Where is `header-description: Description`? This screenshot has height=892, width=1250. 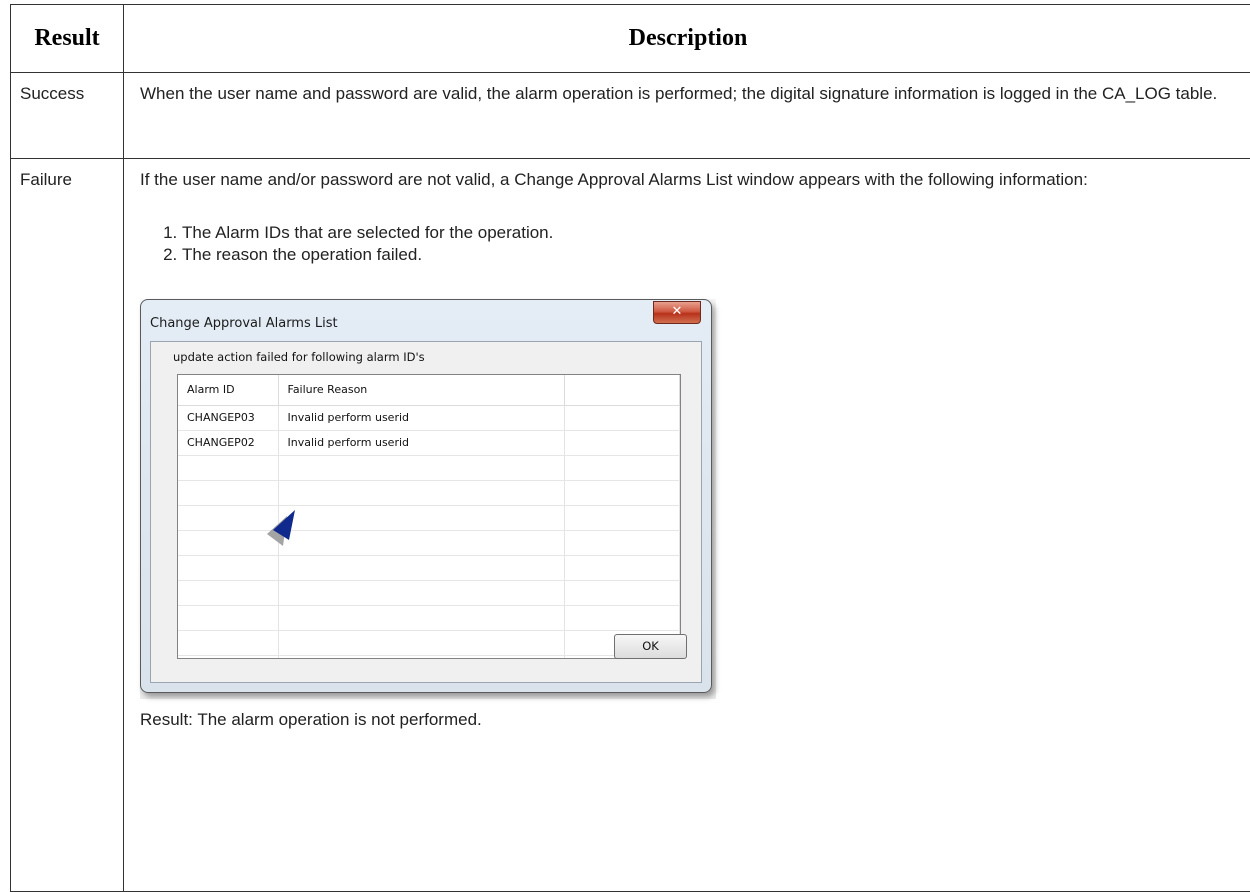
header-description: Description is located at coordinates (687, 39).